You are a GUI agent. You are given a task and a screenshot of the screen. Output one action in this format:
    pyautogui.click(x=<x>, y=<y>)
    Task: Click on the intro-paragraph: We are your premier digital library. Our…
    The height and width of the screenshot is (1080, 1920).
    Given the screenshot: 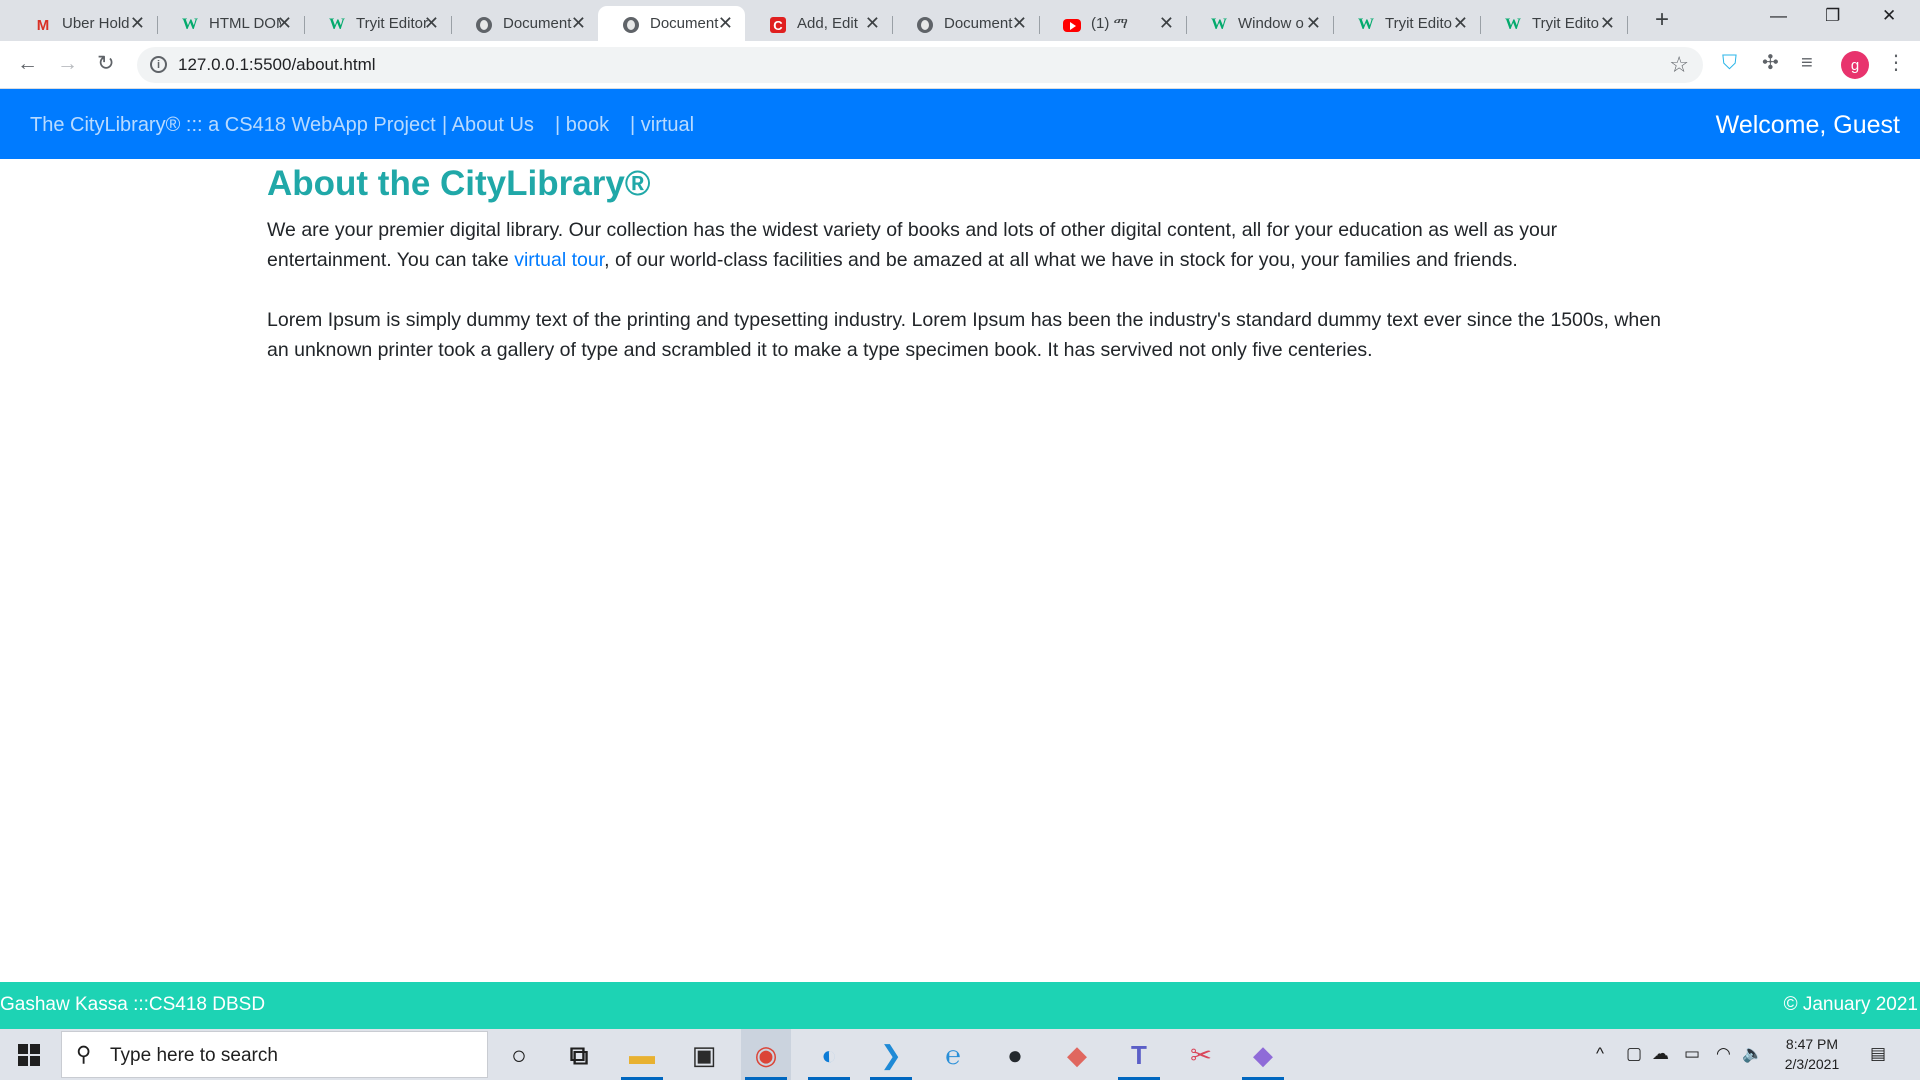 What is the action you would take?
    pyautogui.click(x=967, y=245)
    